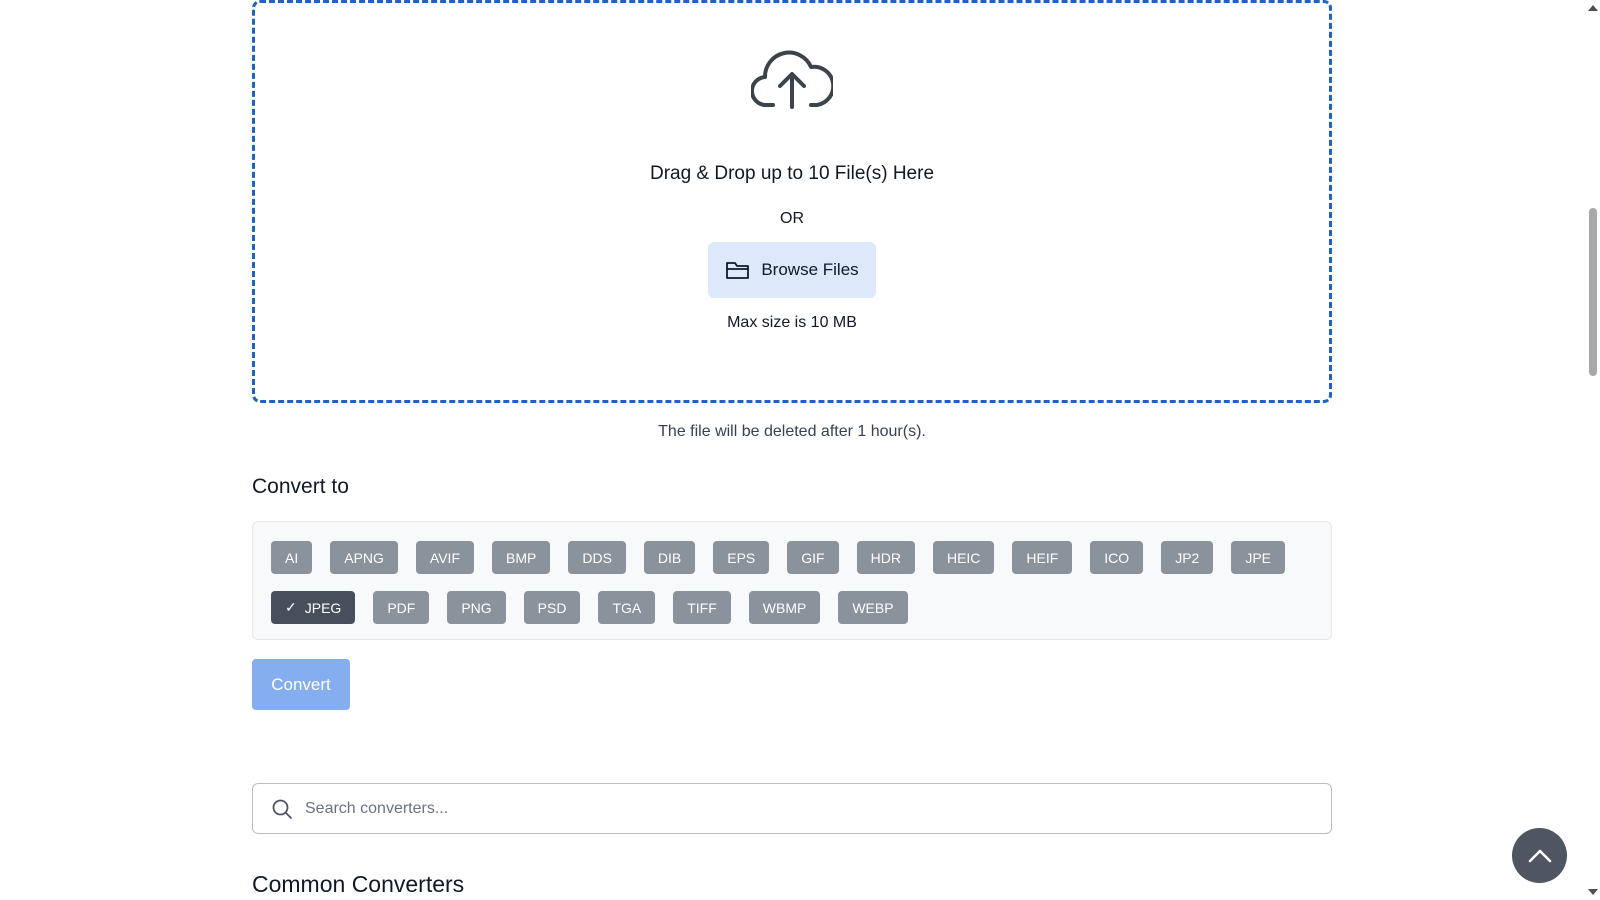 The height and width of the screenshot is (900, 1600). Describe the element at coordinates (702, 607) in the screenshot. I see `format-option-tiff: TIFF` at that location.